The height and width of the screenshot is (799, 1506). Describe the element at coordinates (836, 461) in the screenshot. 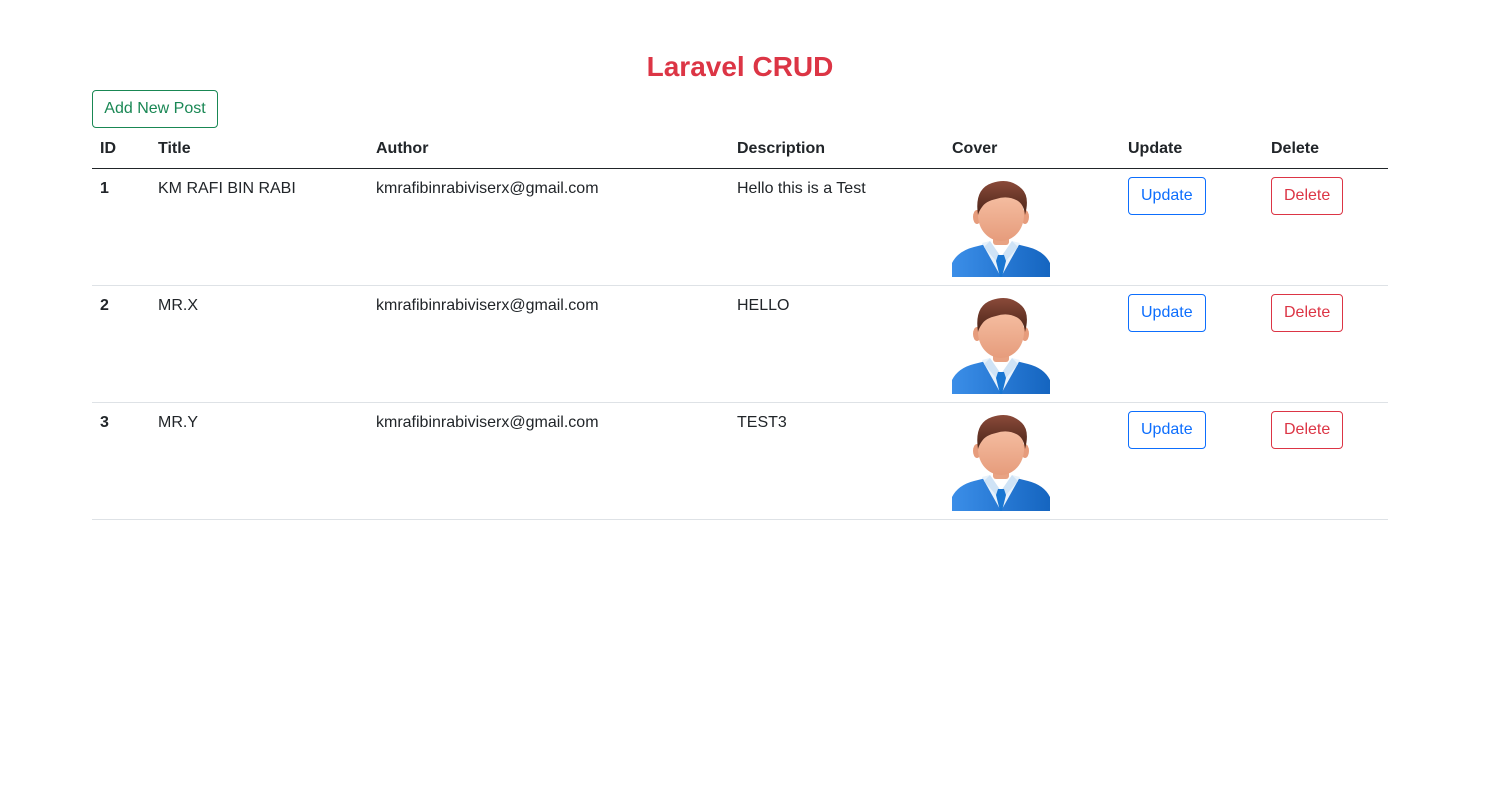

I see `cell-description: TEST3` at that location.